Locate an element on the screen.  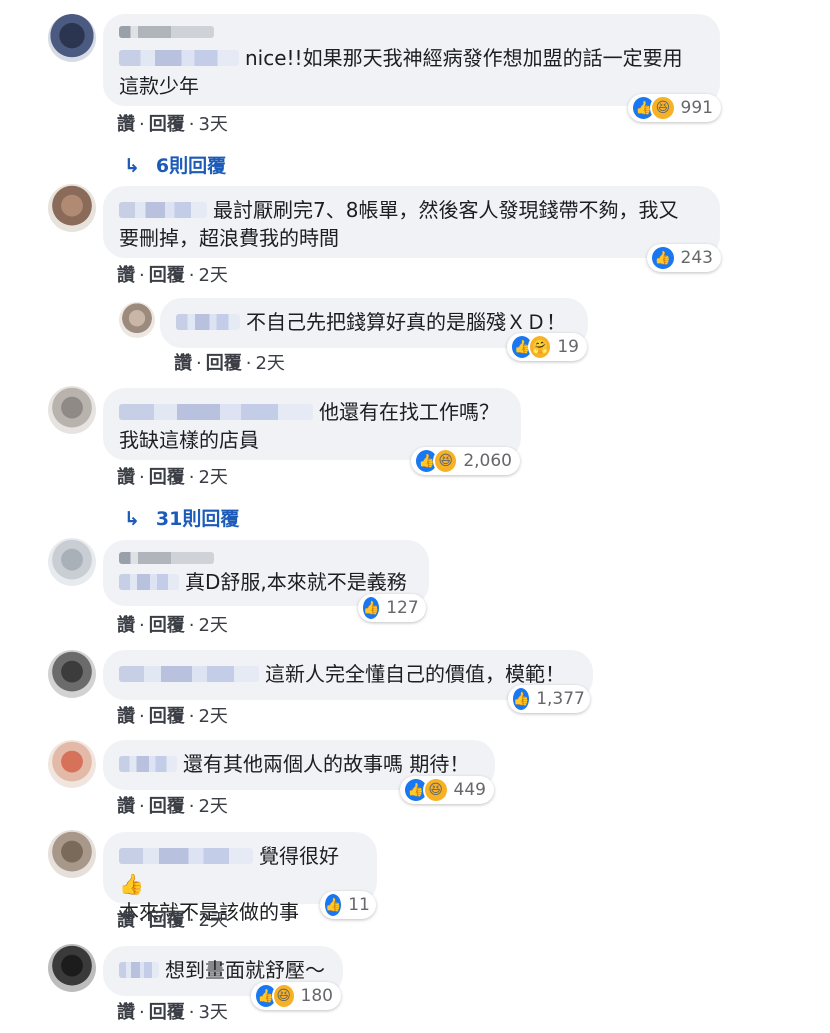
comment-text: nice!!如果那天我神經病發作想加盟的話一定要用 is located at coordinates (464, 58).